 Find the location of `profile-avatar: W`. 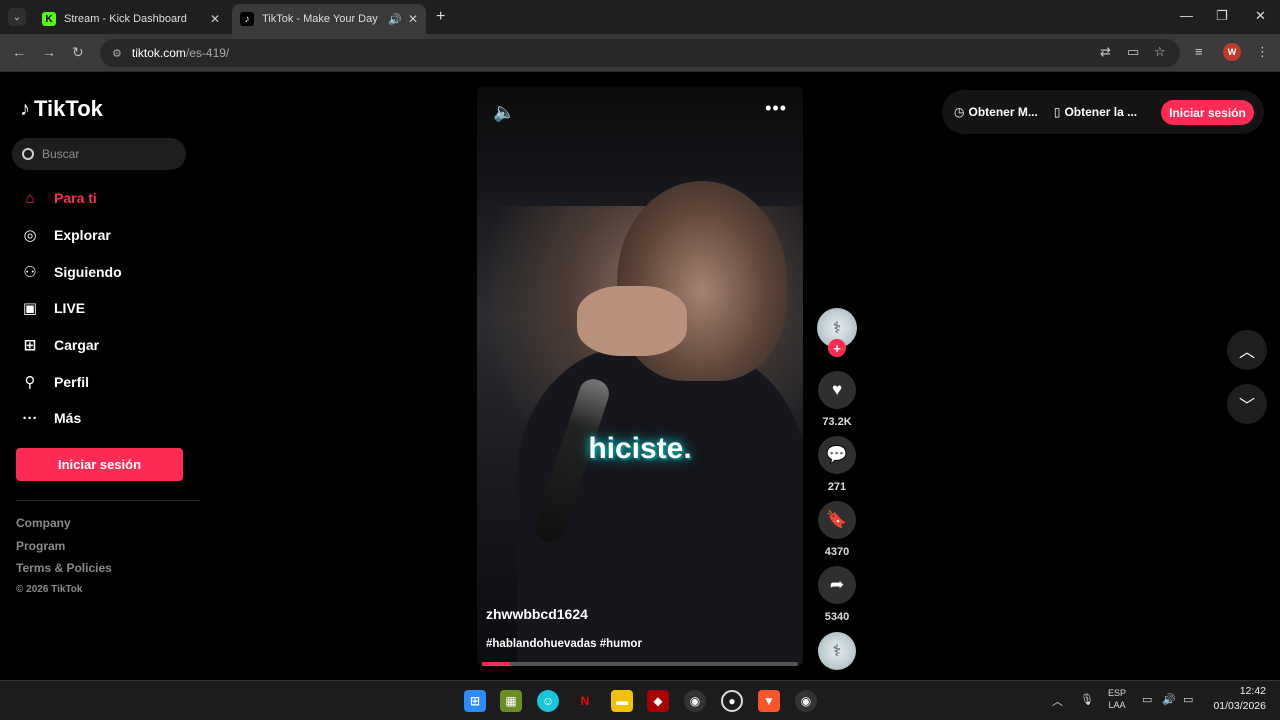

profile-avatar: W is located at coordinates (1232, 52).